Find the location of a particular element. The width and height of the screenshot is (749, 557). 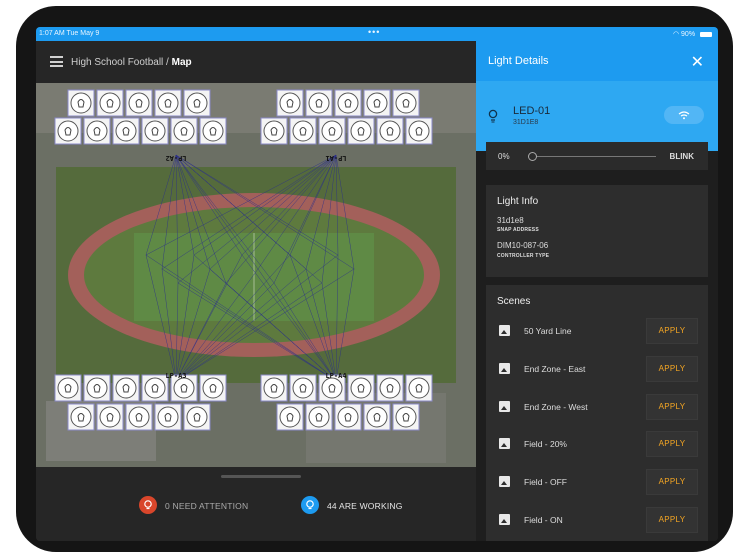

battery-icon is located at coordinates (706, 34).